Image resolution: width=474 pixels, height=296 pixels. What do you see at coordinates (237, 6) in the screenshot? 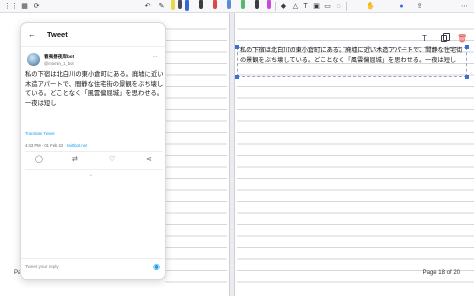
I see `top-toolbar: ⋮⋮ ▦ ⟳ ↶ ✎ ◆ △ T ▣ ▭ ◌ ✋ ● ⇪ ⋯` at bounding box center [237, 6].